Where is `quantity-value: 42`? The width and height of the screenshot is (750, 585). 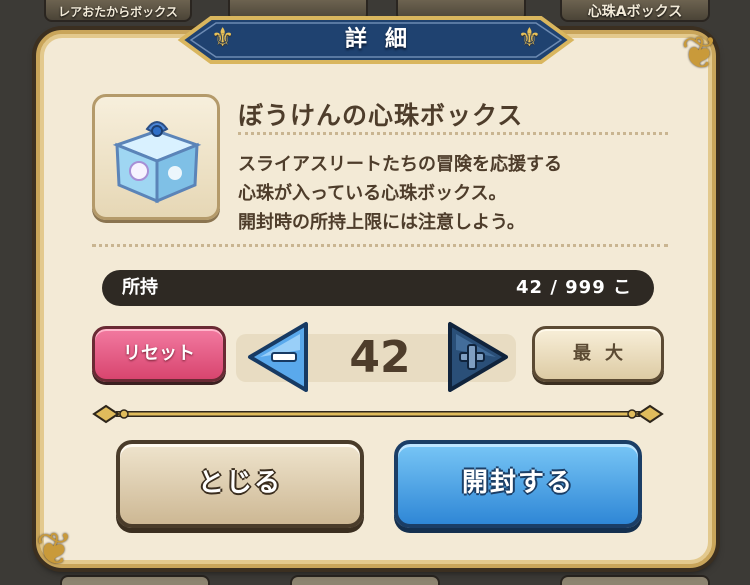
quantity-value: 42 is located at coordinates (380, 357).